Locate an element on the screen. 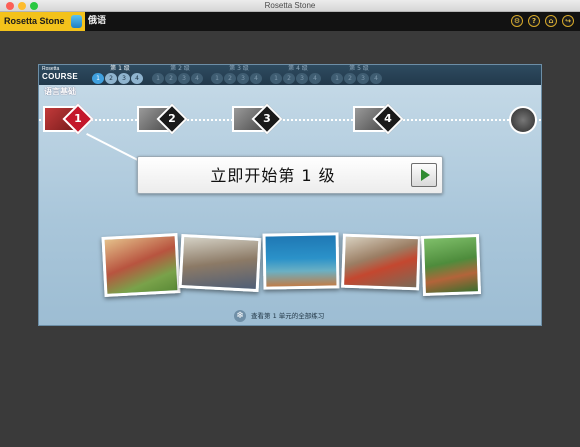  lesson-track is located at coordinates (290, 120).